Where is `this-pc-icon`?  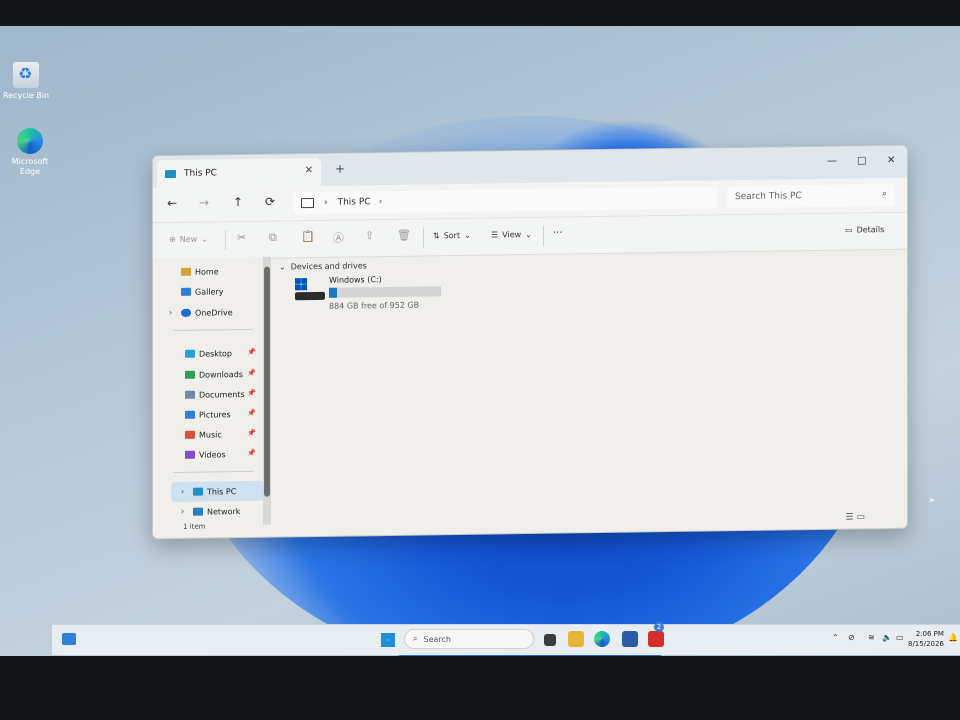
this-pc-icon is located at coordinates (170, 174).